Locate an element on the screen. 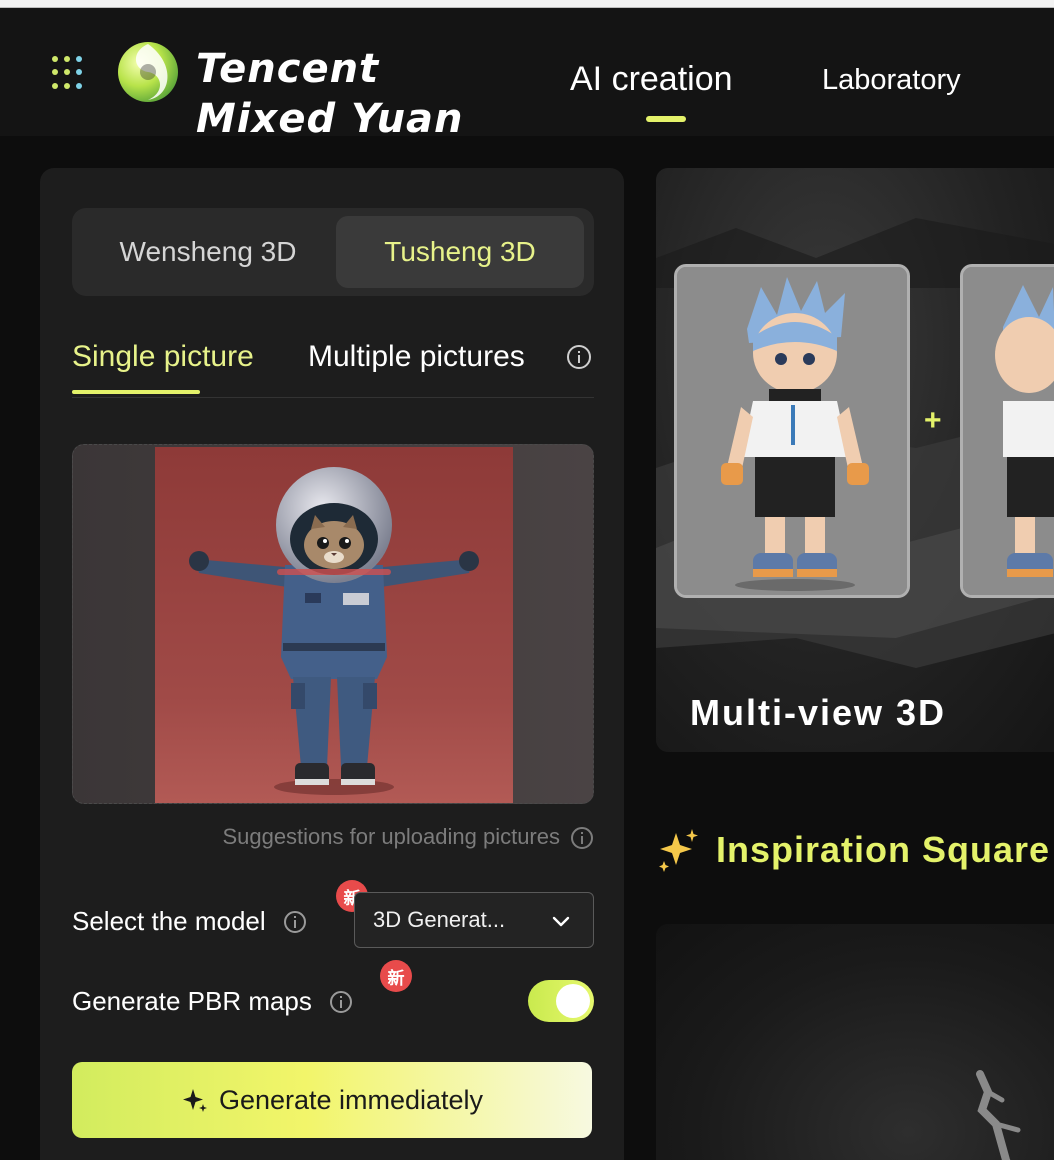 This screenshot has height=1160, width=1054. upload-suggestions: Suggestions for uploading pictures is located at coordinates (382, 837).